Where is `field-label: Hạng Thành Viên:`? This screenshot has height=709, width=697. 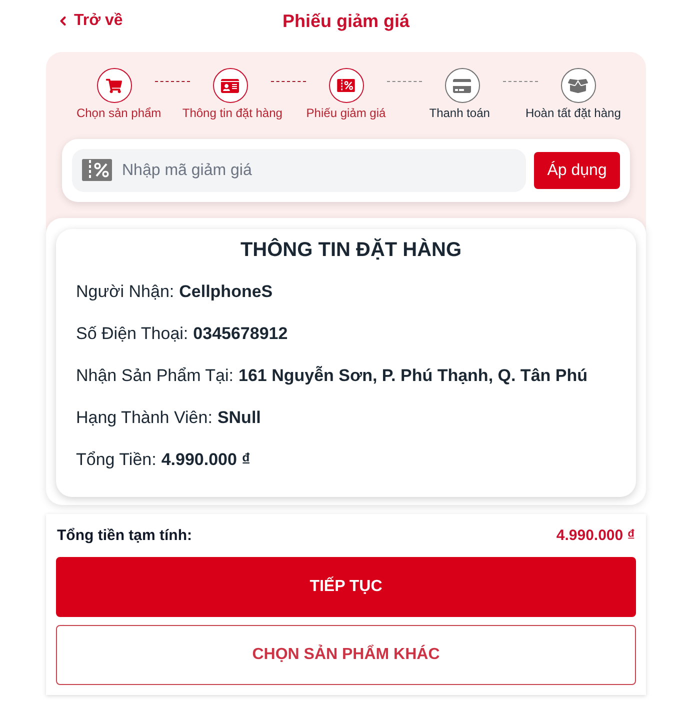
field-label: Hạng Thành Viên: is located at coordinates (144, 418).